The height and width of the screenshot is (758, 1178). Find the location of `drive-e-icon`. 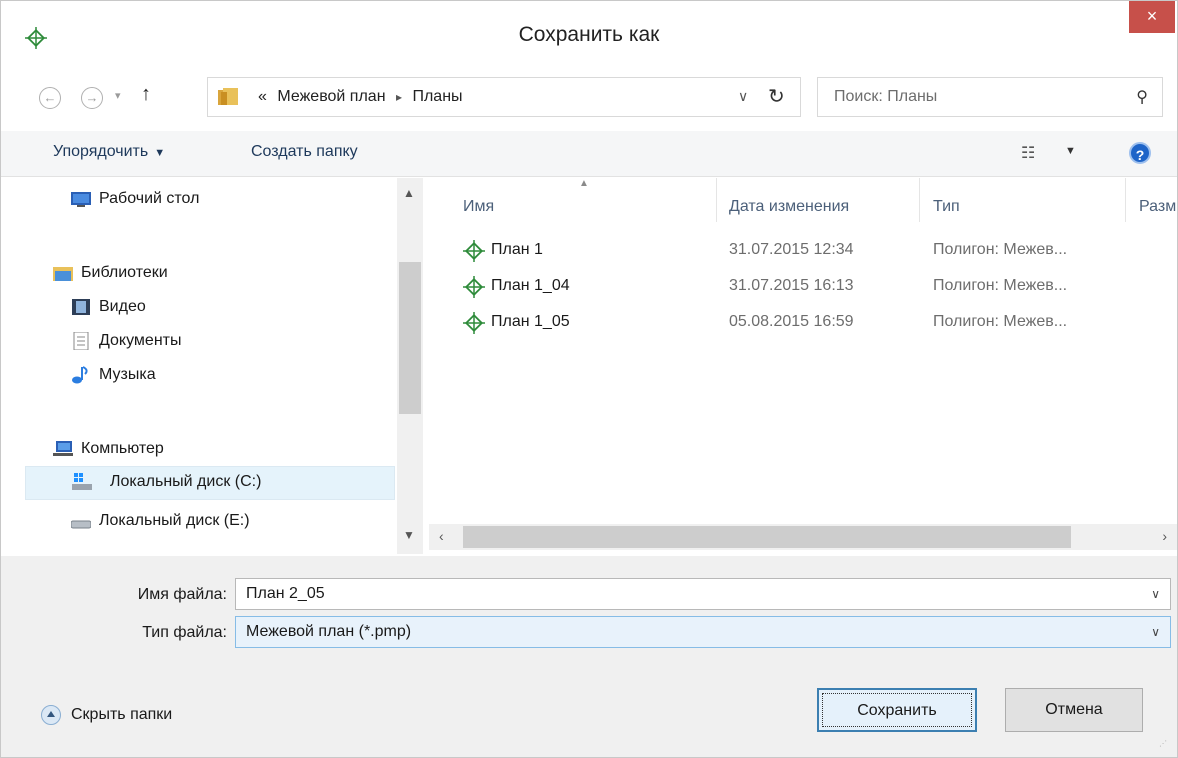

drive-e-icon is located at coordinates (81, 524).